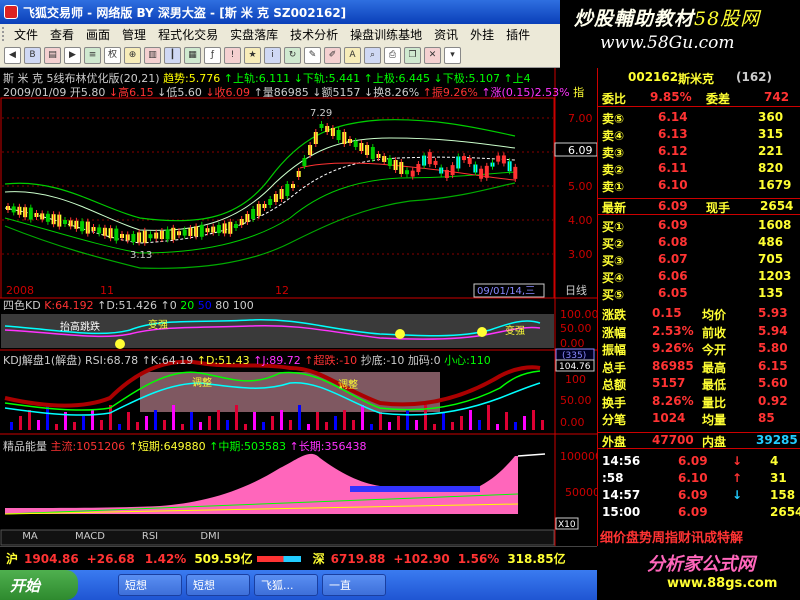 This screenshot has height=600, width=800. What do you see at coordinates (354, 585) in the screenshot?
I see `task-4: 一直` at bounding box center [354, 585].